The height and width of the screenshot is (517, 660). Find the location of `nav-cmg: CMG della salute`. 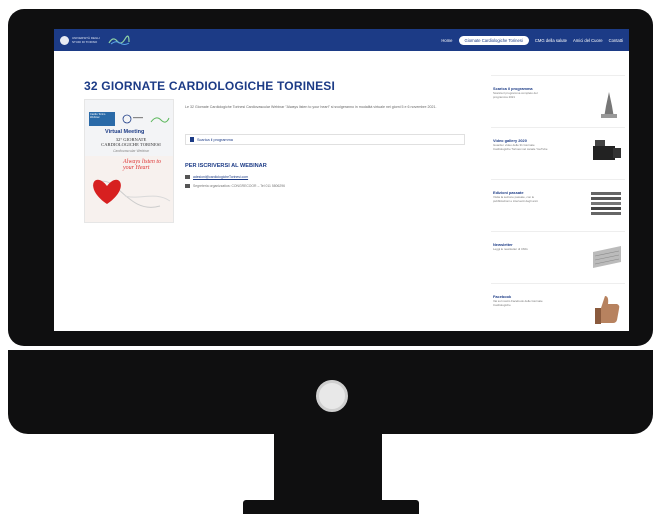

nav-cmg: CMG della salute is located at coordinates (551, 40).